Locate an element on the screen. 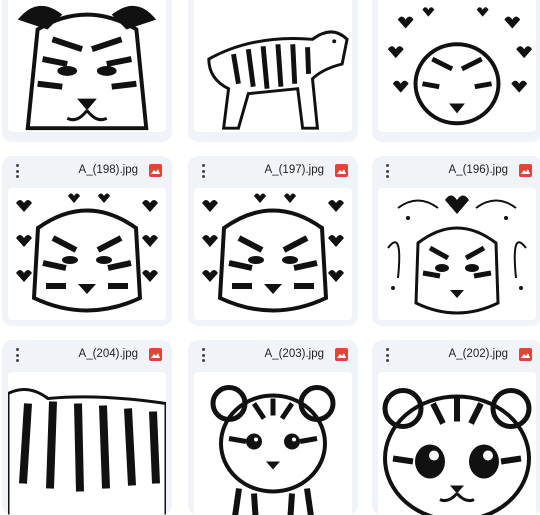 This screenshot has width=540, height=515. file-card: A_(197).jpg is located at coordinates (273, 241).